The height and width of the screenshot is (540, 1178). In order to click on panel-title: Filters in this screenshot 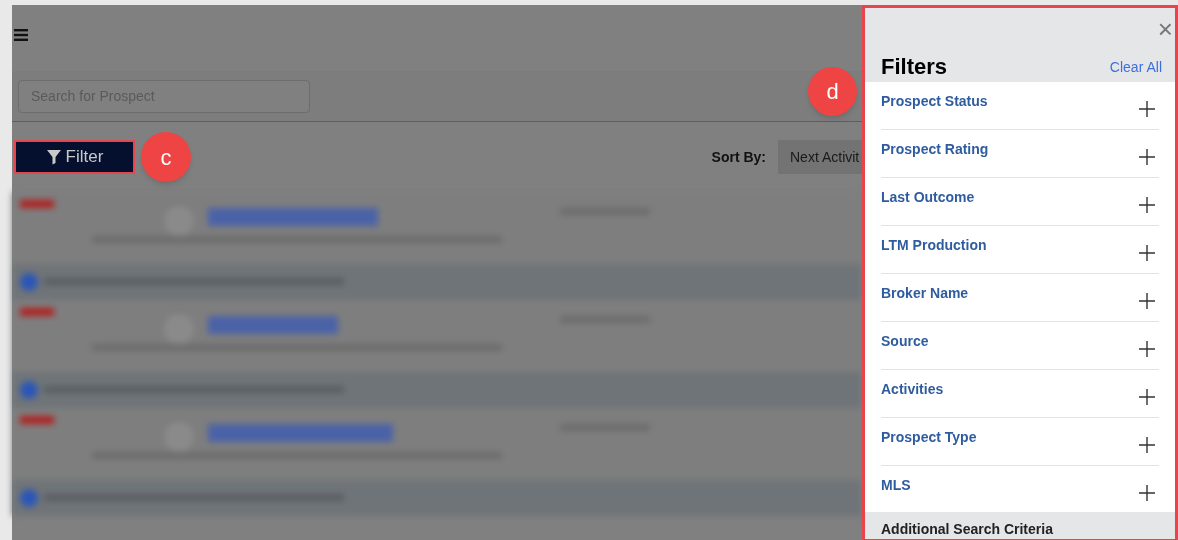, I will do `click(914, 67)`.